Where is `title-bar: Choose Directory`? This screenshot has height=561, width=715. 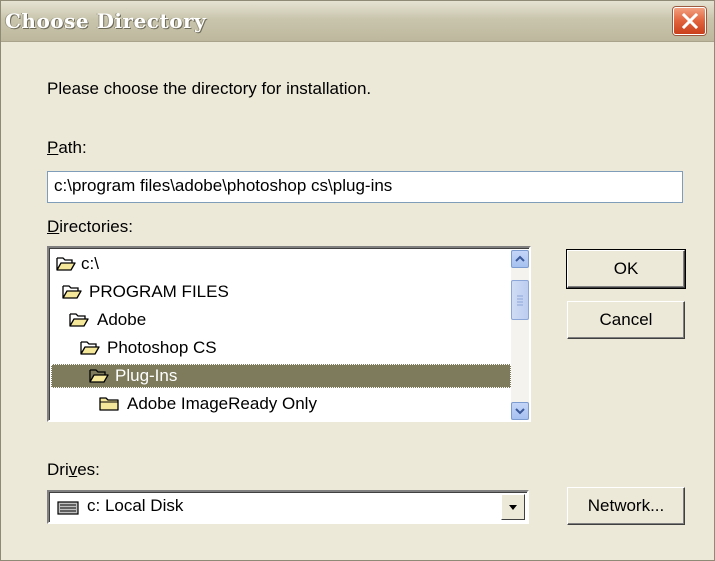
title-bar: Choose Directory is located at coordinates (357, 21).